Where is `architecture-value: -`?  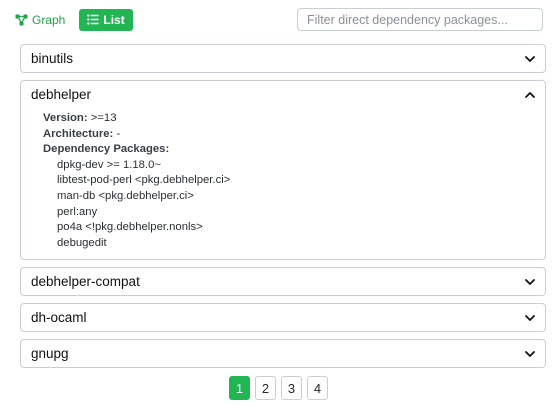
architecture-value: - is located at coordinates (118, 133).